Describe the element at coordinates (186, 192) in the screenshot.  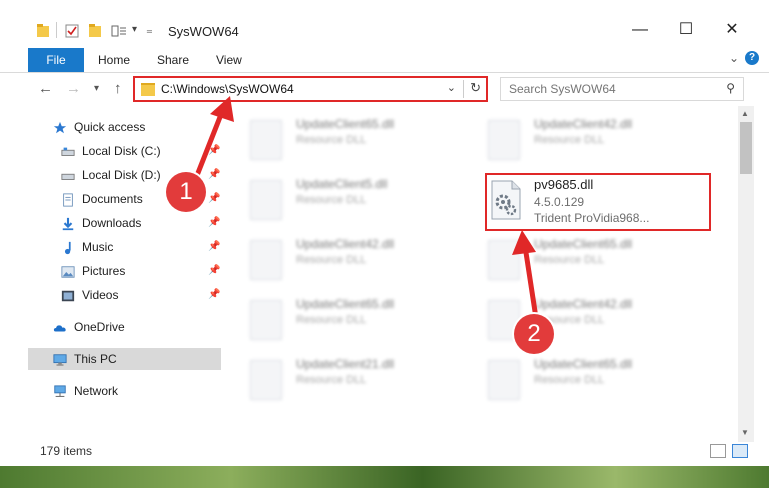
I see `callout-1: 1` at that location.